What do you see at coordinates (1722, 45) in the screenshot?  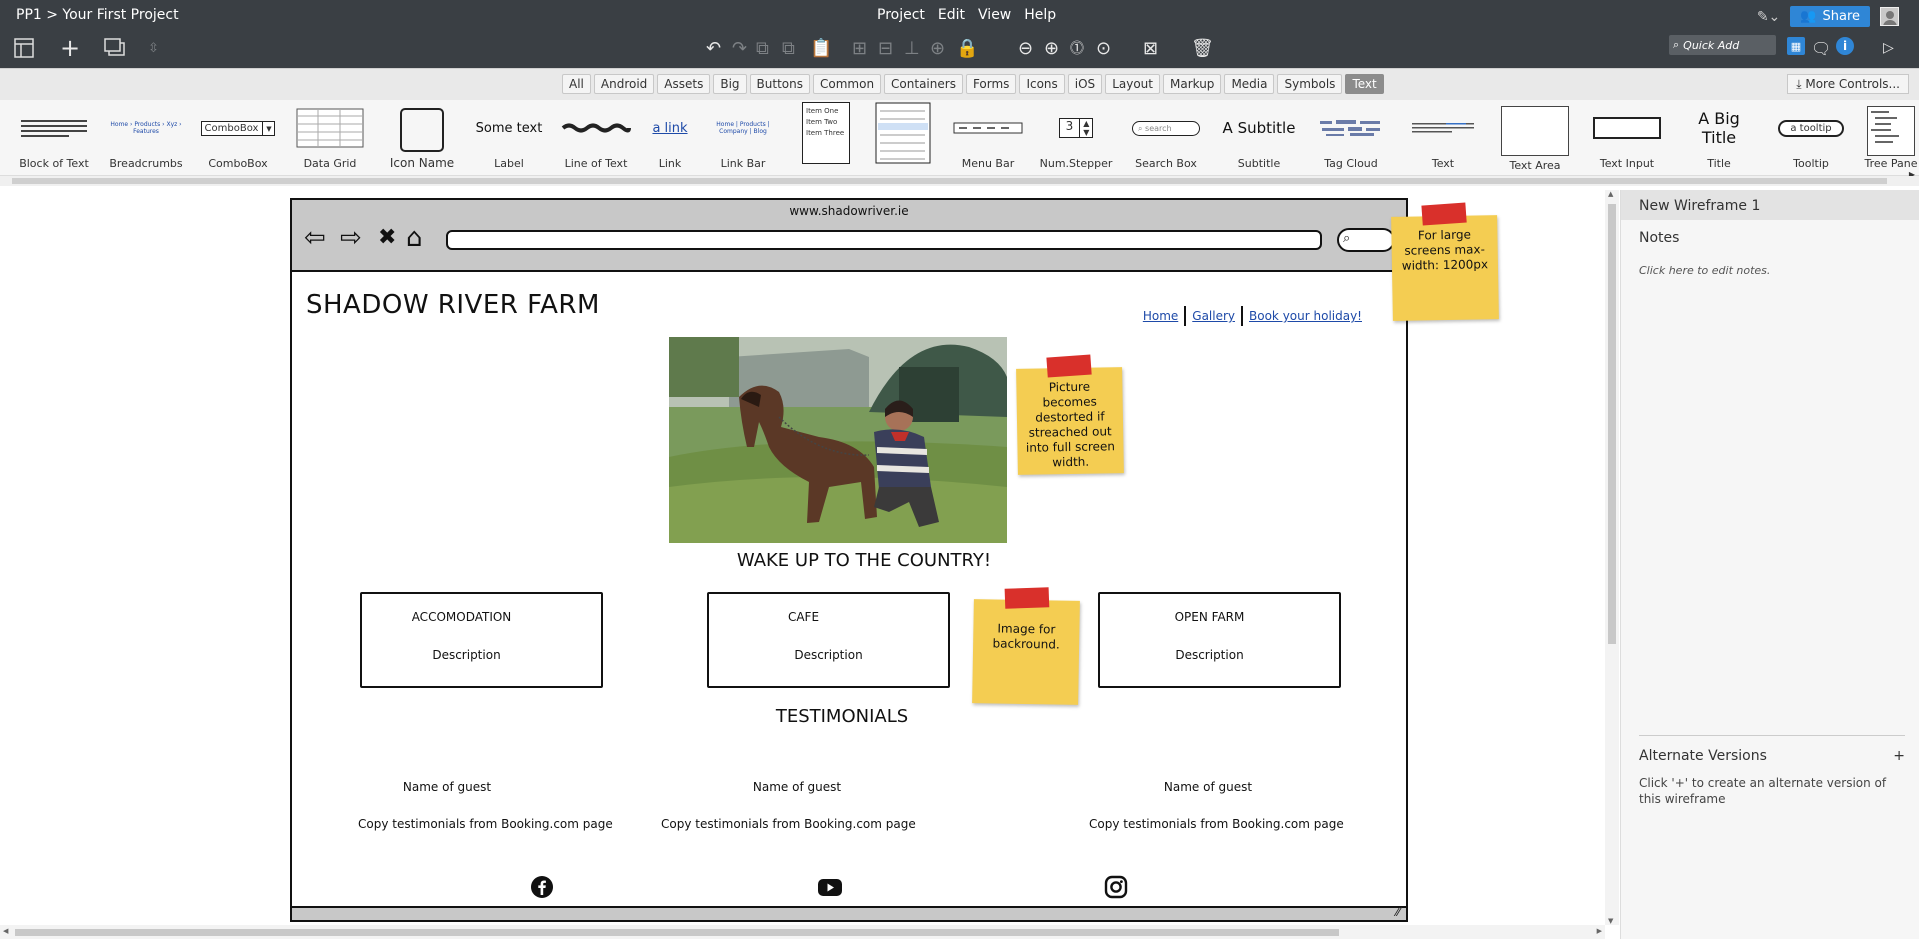 I see `quick-add-input: ⌕ Quick Add` at bounding box center [1722, 45].